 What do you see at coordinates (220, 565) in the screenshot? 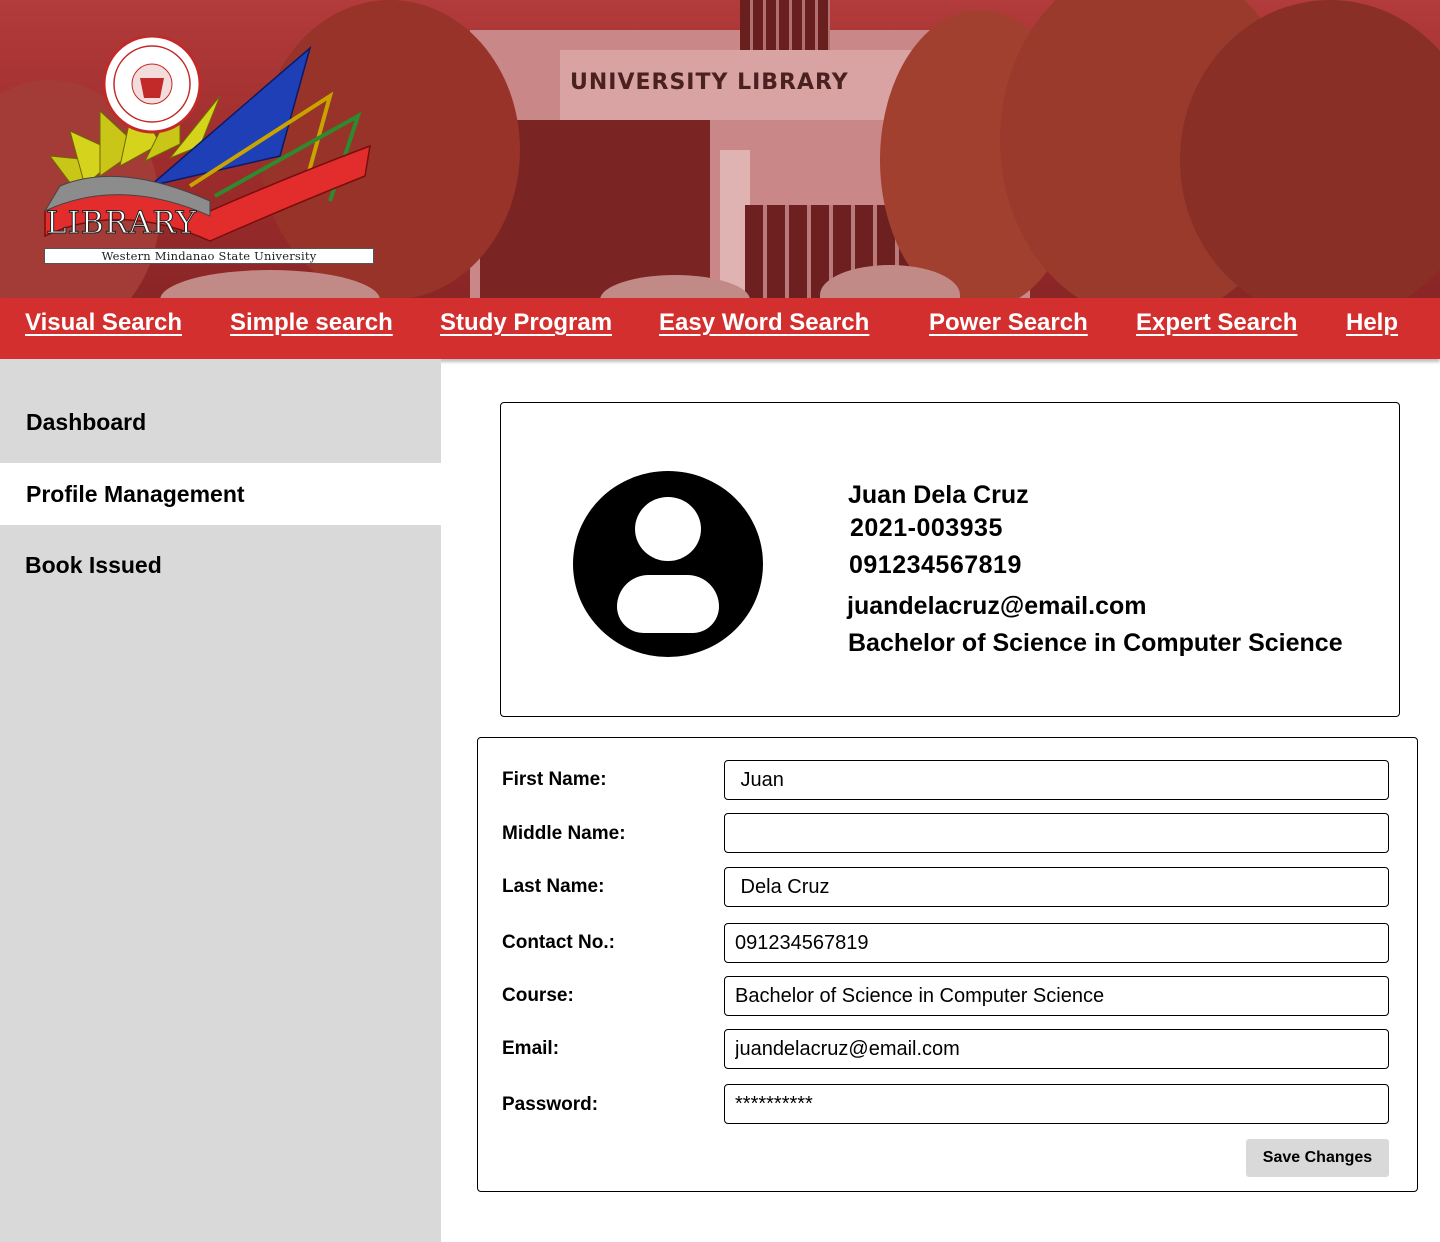
I see `sidebar-item-book-issued: Book Issued` at bounding box center [220, 565].